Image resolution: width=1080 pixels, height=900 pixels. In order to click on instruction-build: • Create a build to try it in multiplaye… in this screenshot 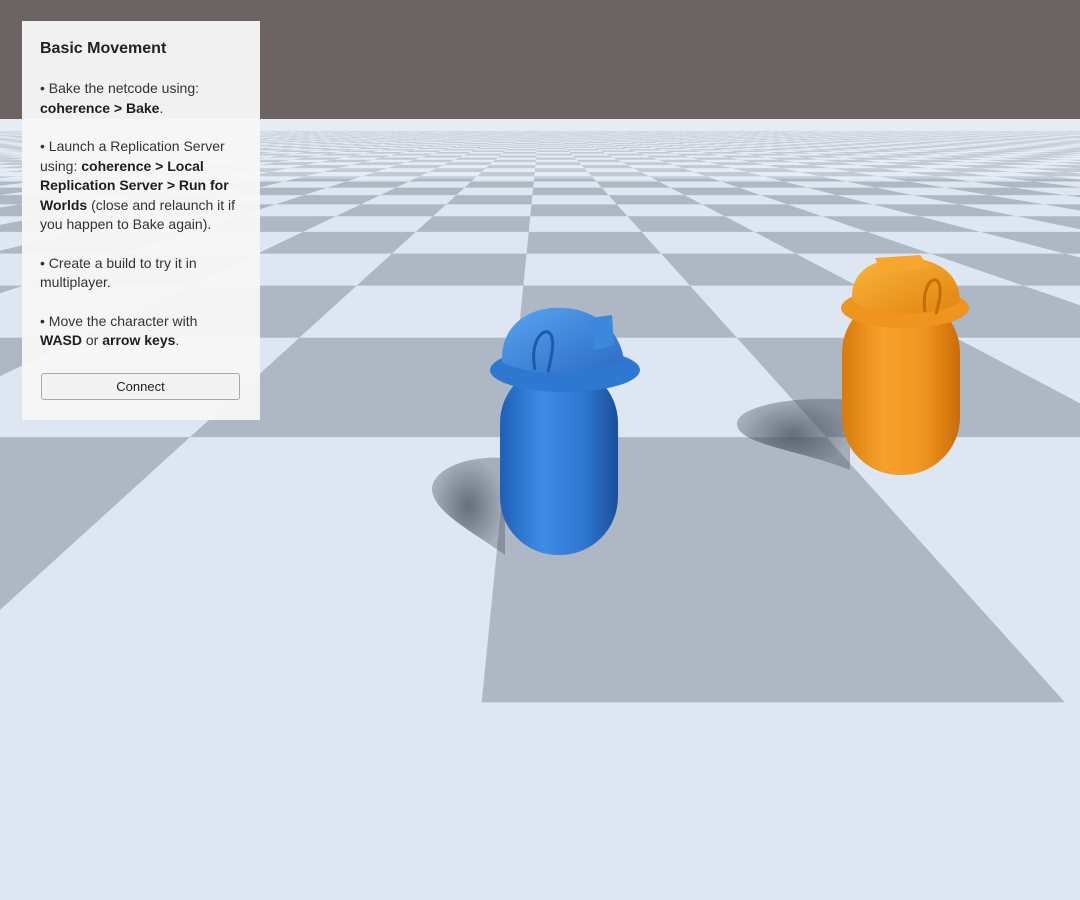, I will do `click(118, 272)`.